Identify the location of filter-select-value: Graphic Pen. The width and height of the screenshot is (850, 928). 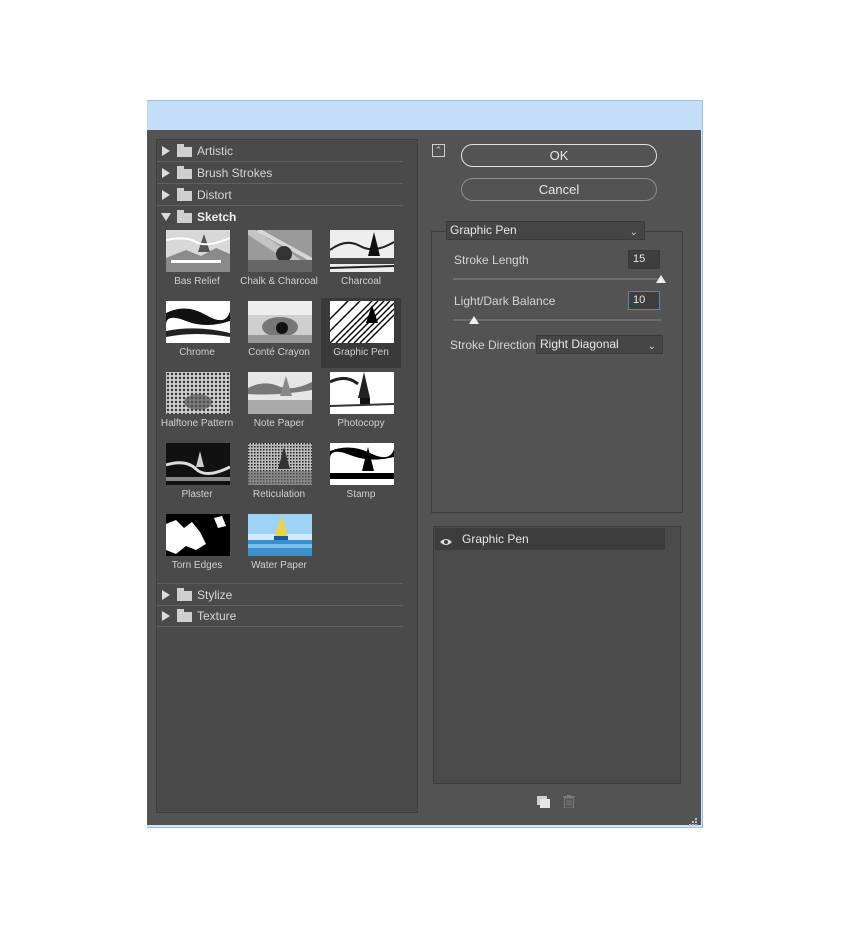
(483, 230).